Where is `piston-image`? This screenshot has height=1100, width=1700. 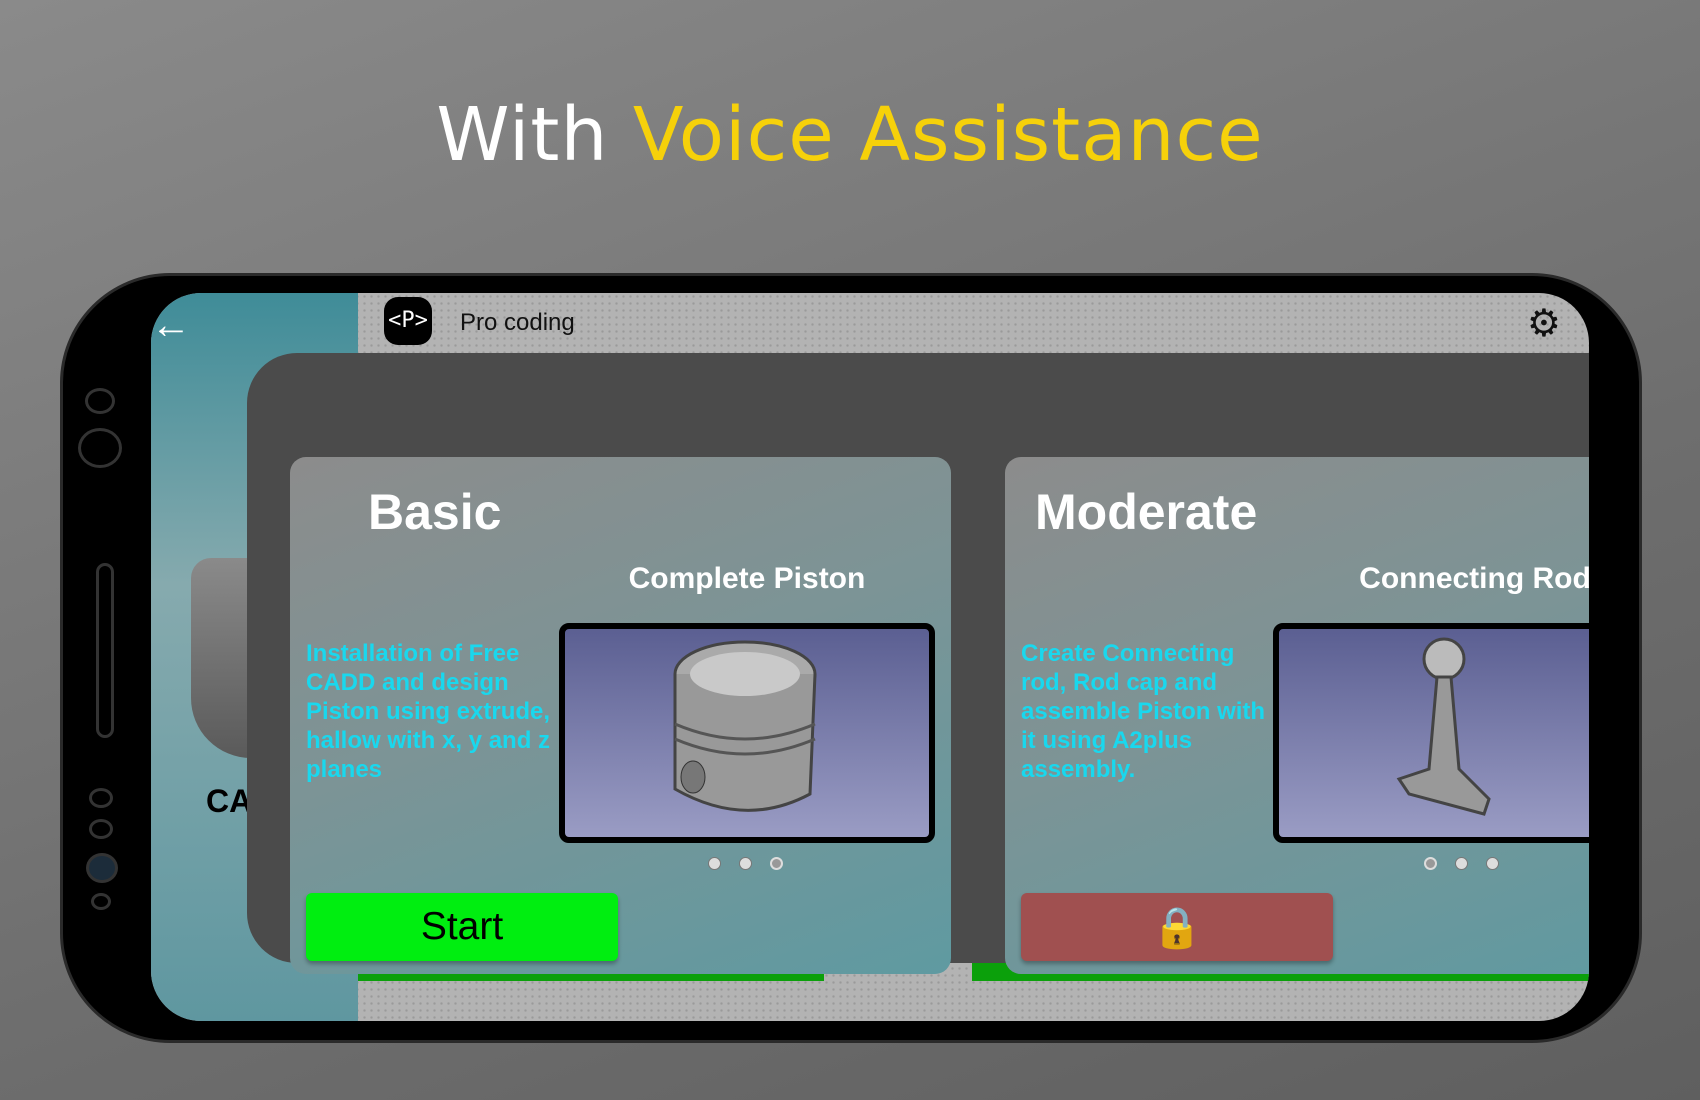
piston-image is located at coordinates (747, 733).